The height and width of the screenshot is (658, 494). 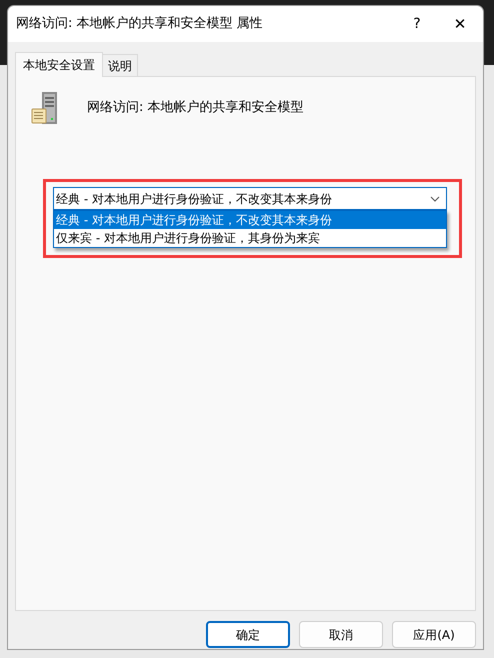 What do you see at coordinates (341, 634) in the screenshot?
I see `dialog-button: 取消` at bounding box center [341, 634].